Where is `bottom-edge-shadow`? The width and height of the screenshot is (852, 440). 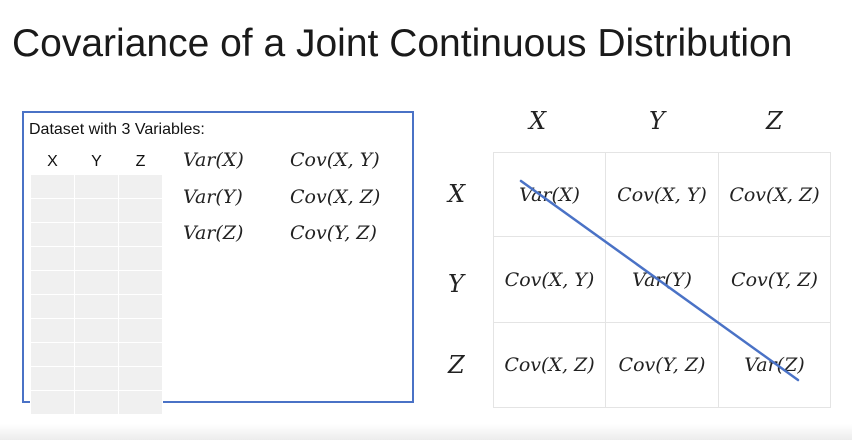 bottom-edge-shadow is located at coordinates (426, 432).